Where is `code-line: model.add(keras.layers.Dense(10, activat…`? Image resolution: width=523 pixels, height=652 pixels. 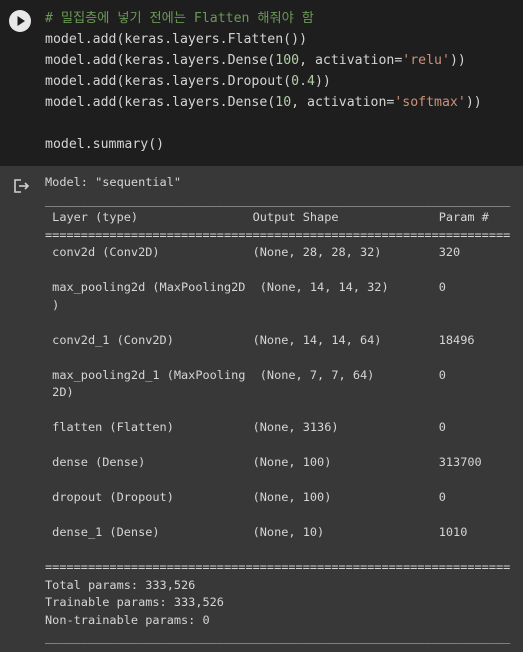
code-line: model.add(keras.layers.Dense(10, activat… is located at coordinates (263, 102).